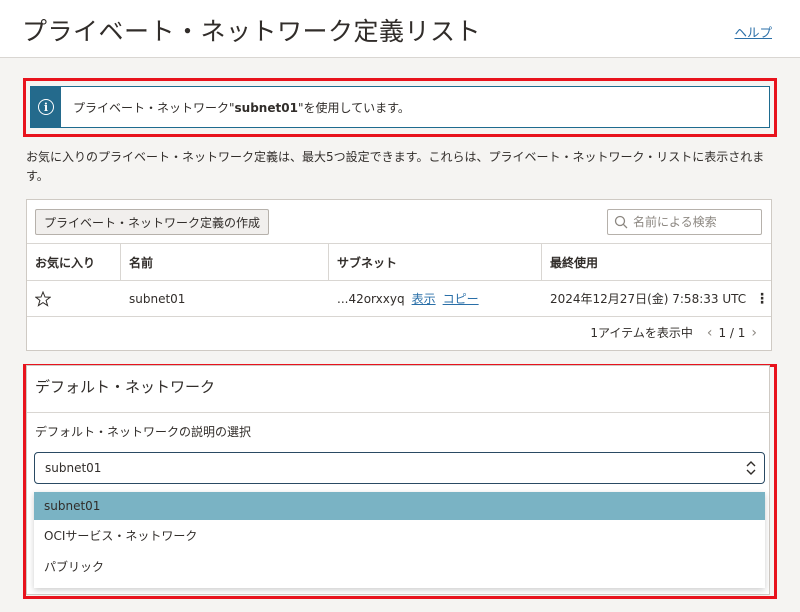  Describe the element at coordinates (693, 222) in the screenshot. I see `search-input` at that location.